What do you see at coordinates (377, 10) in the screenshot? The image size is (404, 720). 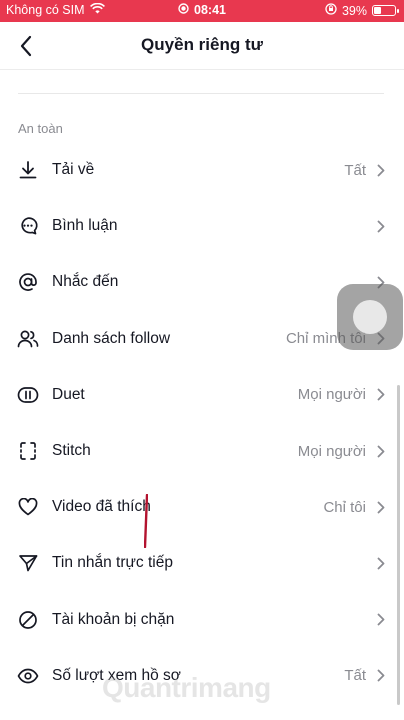 I see `battery-level` at bounding box center [377, 10].